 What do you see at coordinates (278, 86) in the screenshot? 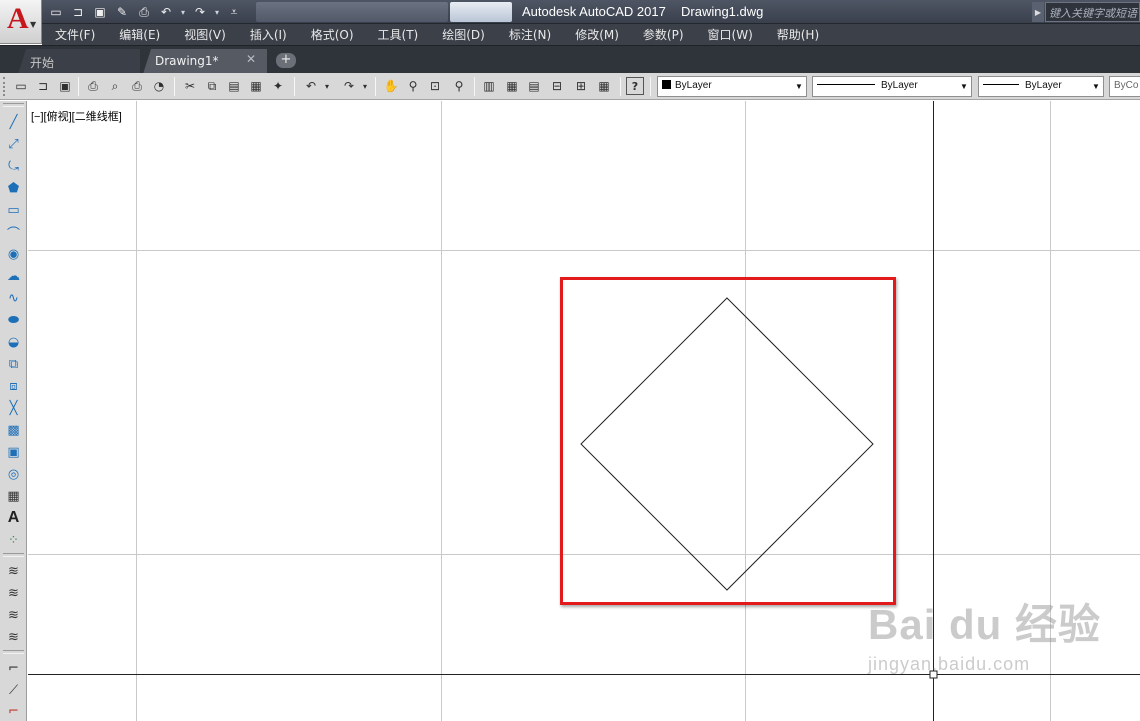
I see `block-editor-icon: ✦` at bounding box center [278, 86].